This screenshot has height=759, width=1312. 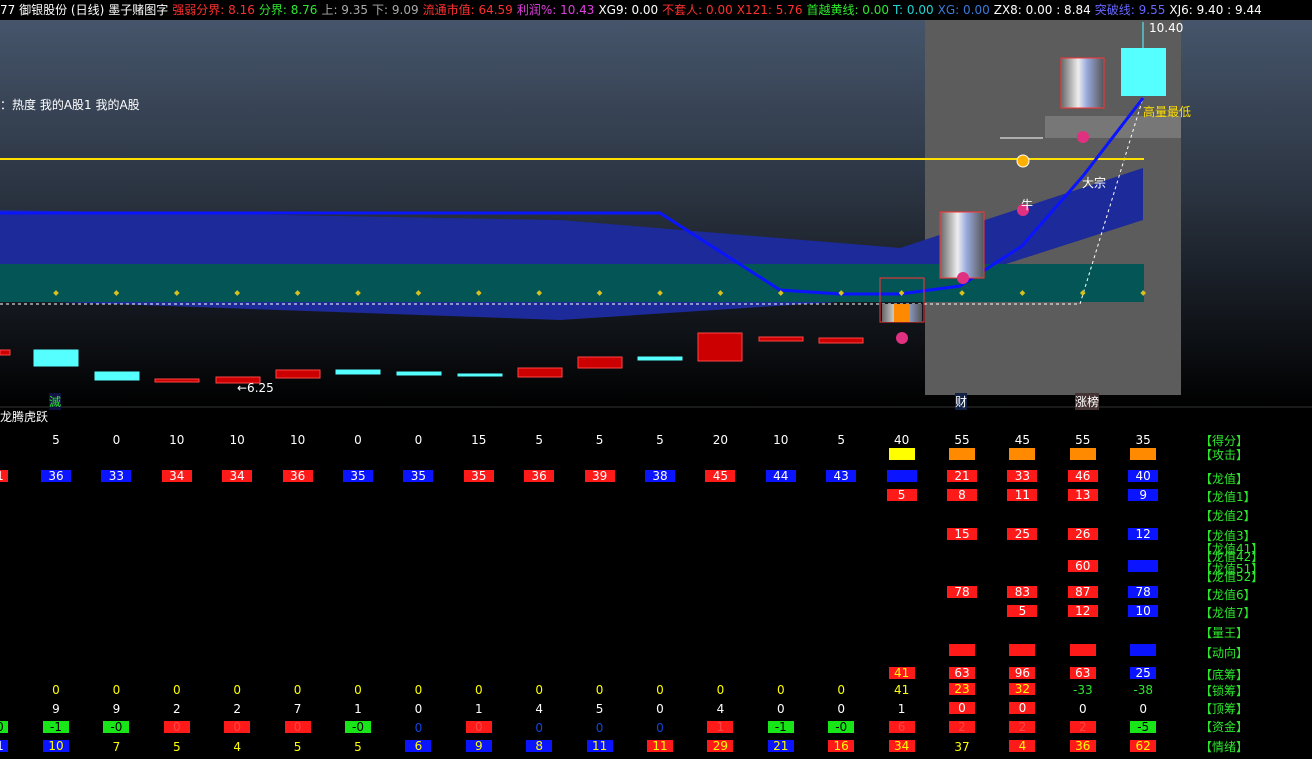 What do you see at coordinates (1083, 476) in the screenshot?
I see `longzhi-value: 46` at bounding box center [1083, 476].